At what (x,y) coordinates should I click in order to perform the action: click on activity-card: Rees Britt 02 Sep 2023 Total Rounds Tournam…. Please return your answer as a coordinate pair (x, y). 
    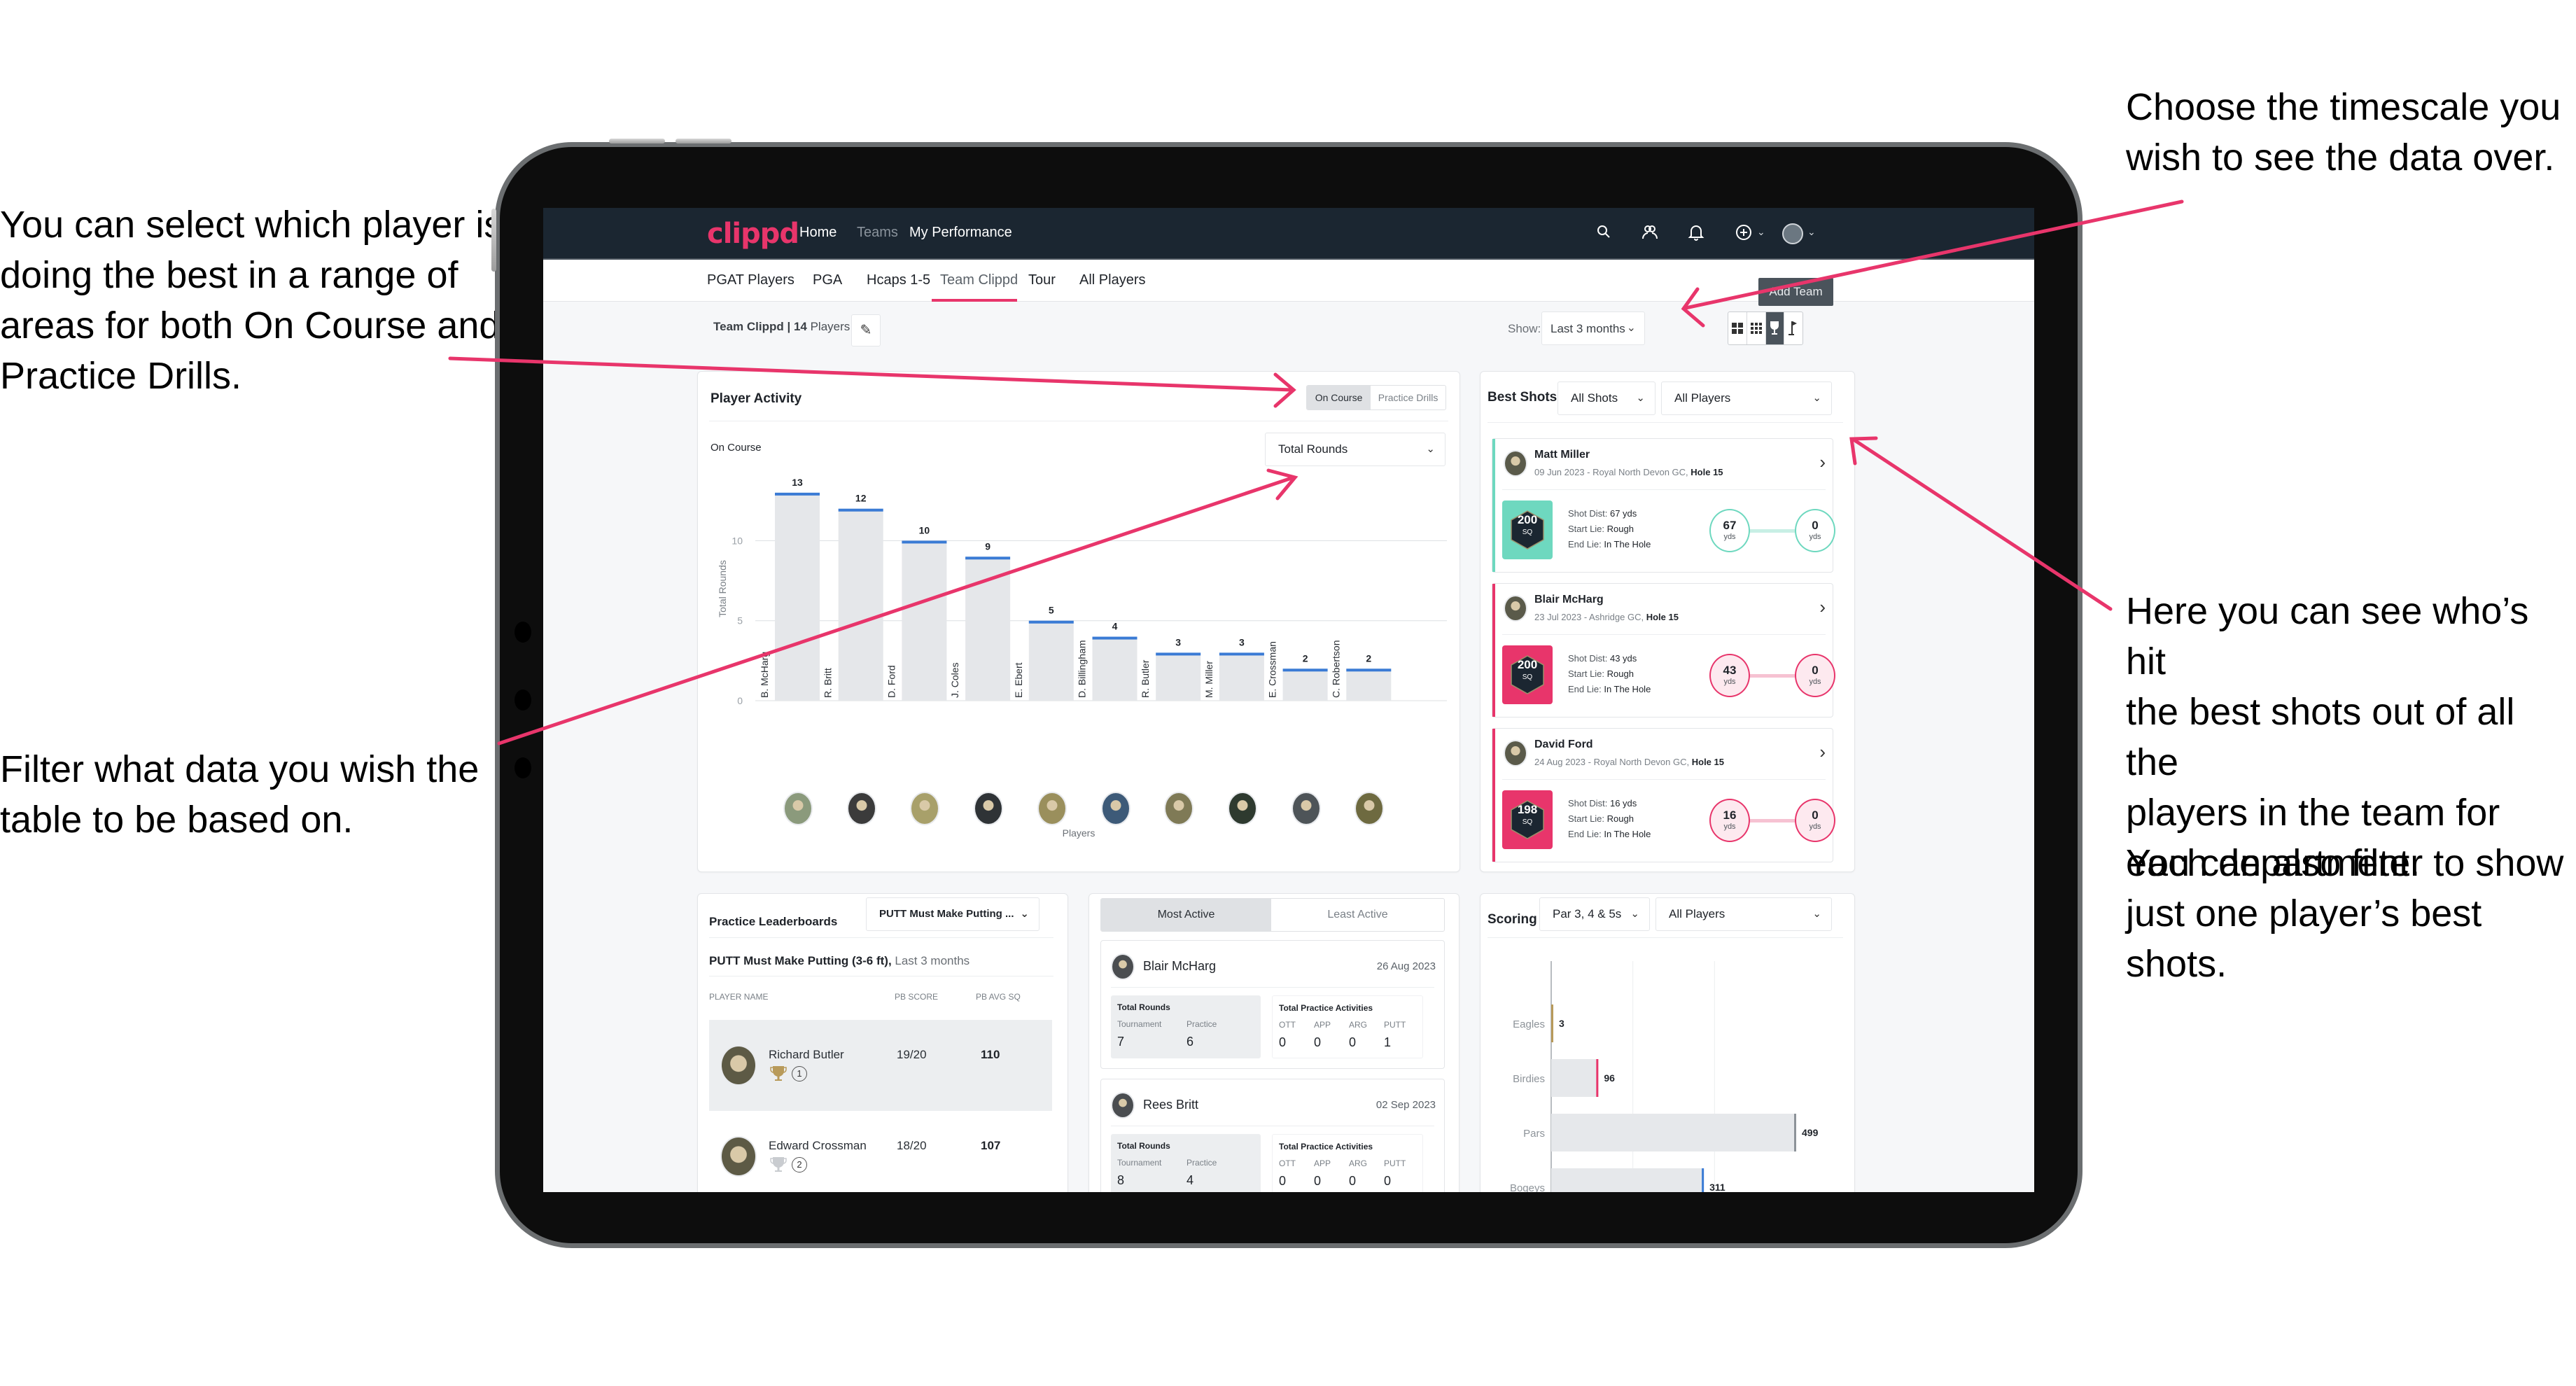
    Looking at the image, I should click on (1272, 1135).